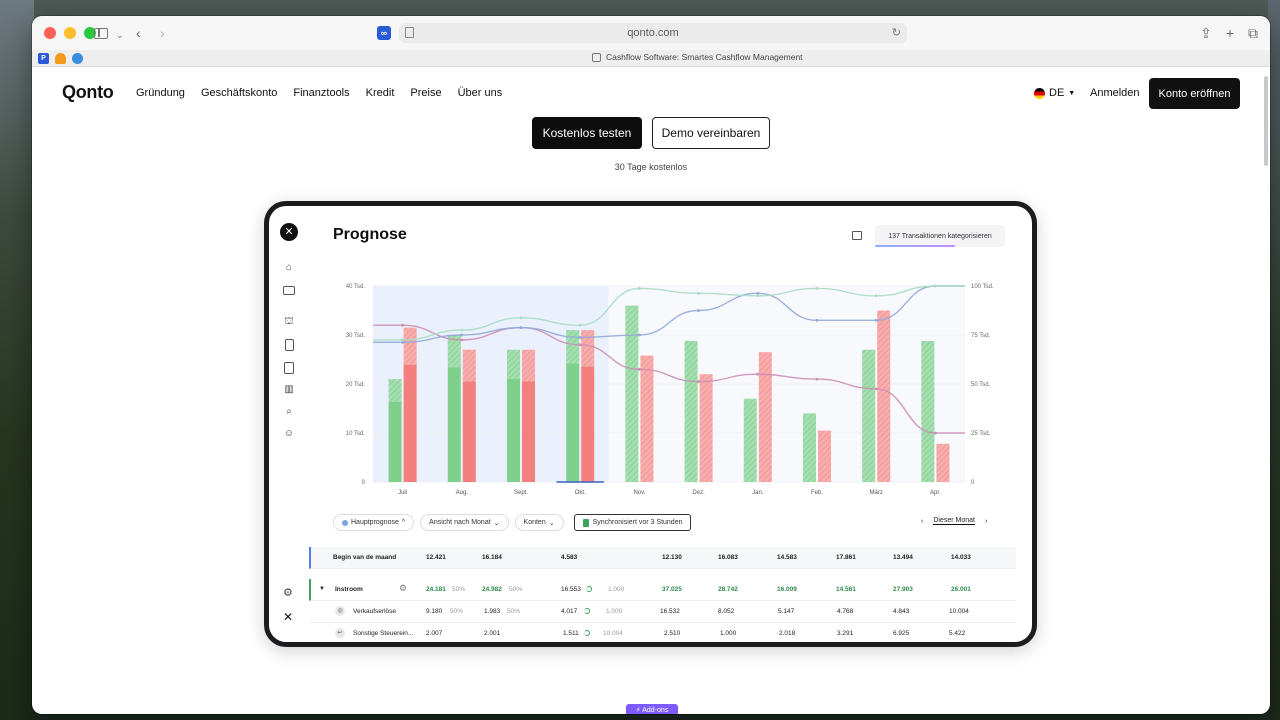  What do you see at coordinates (425, 93) in the screenshot?
I see `nav-preise: Preise` at bounding box center [425, 93].